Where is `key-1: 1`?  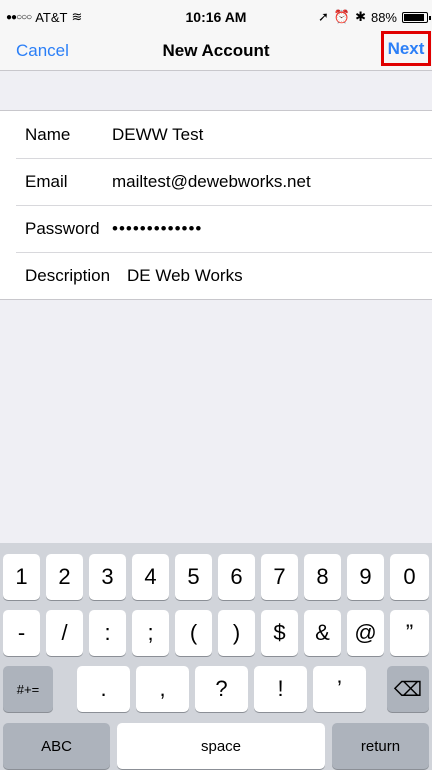
key-1: 1 is located at coordinates (21, 577).